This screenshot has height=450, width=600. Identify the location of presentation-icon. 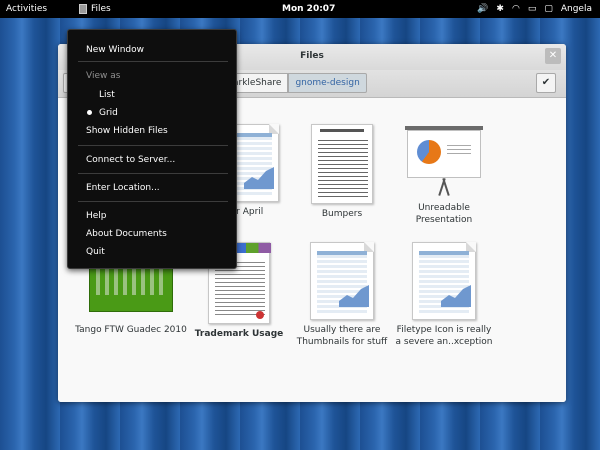
(444, 162).